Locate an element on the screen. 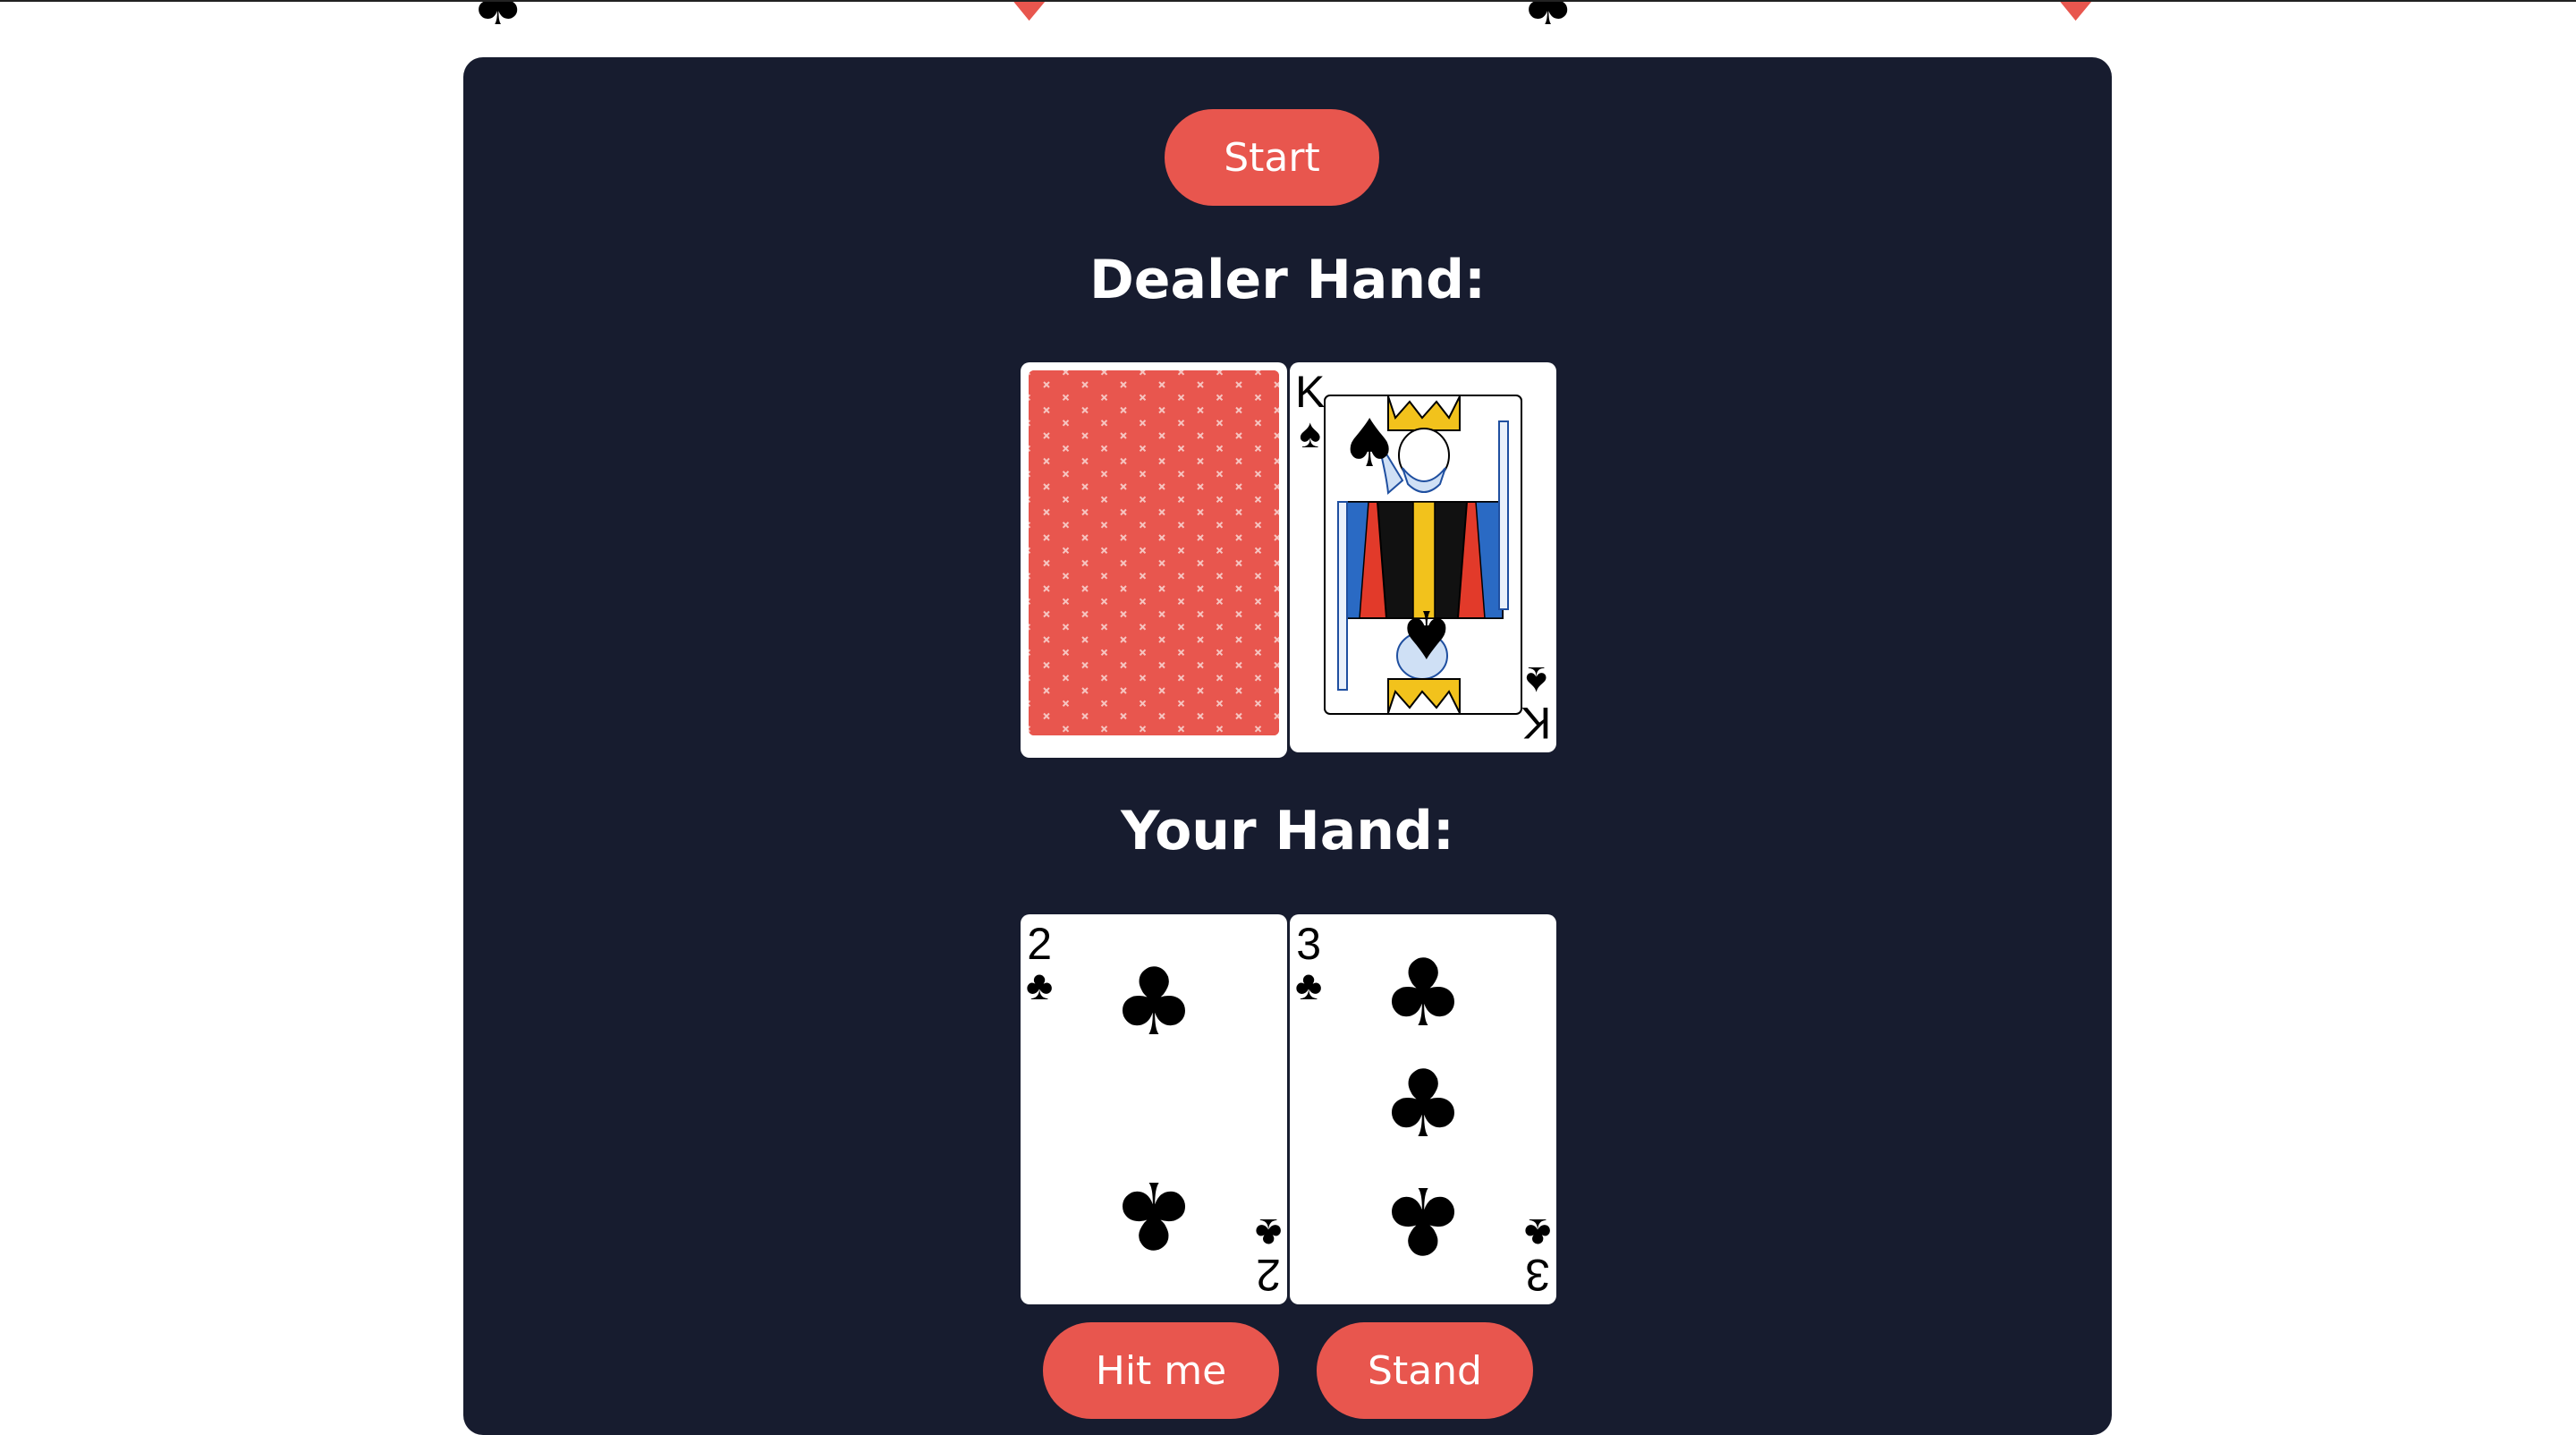  card-corner-top: K ♠ is located at coordinates (1310, 411).